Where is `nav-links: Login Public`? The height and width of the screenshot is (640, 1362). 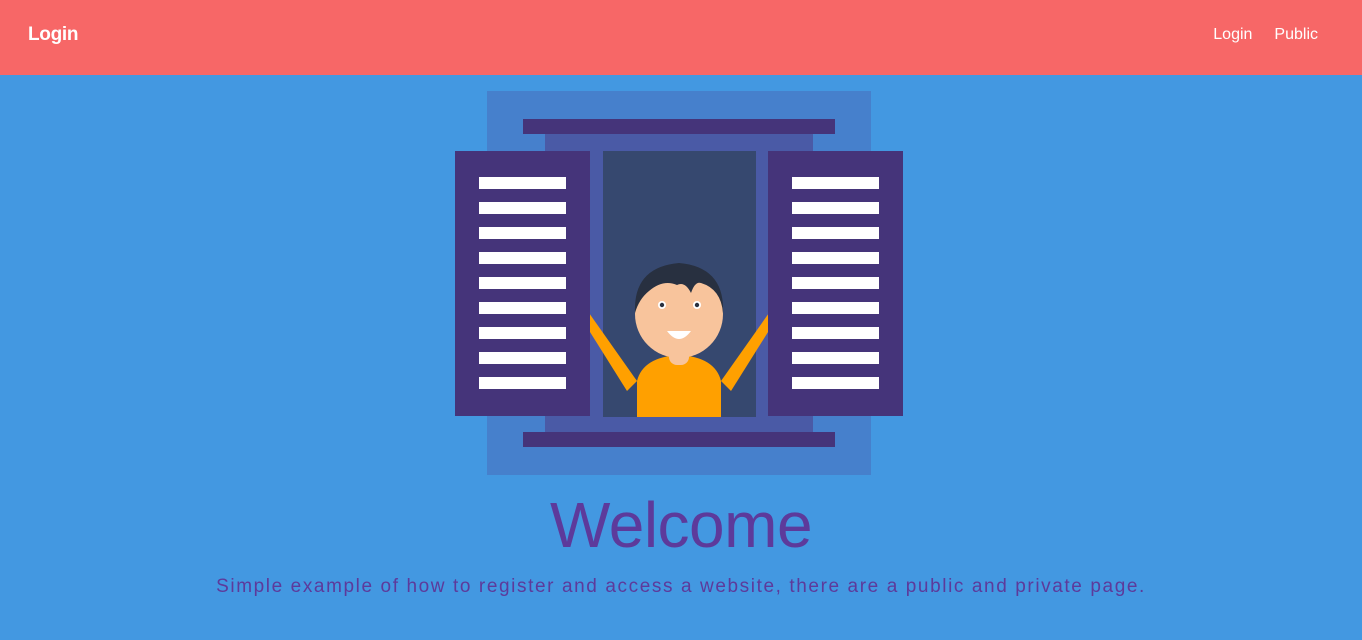 nav-links: Login Public is located at coordinates (1265, 35).